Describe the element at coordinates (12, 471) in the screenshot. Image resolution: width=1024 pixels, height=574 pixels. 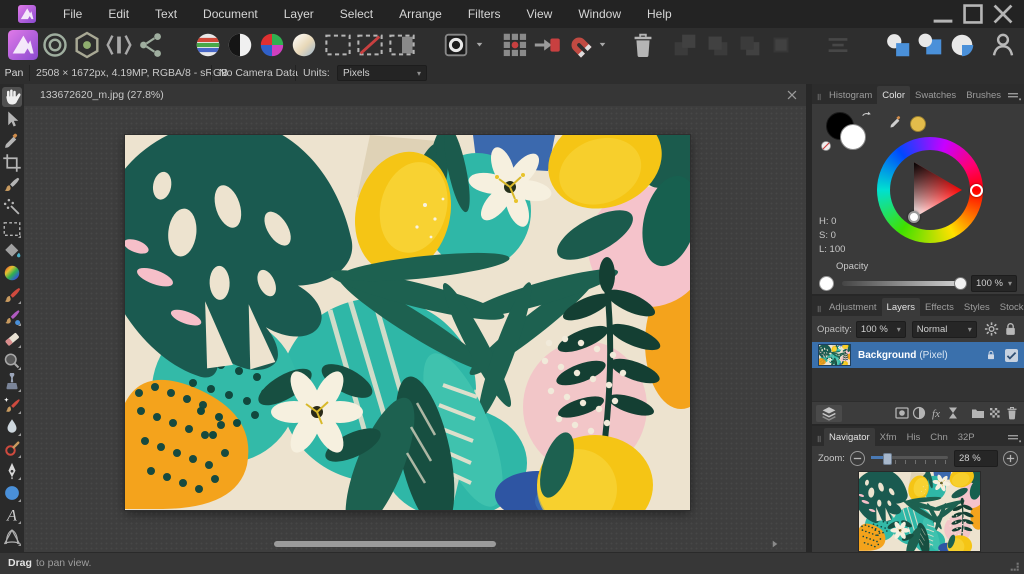
I see `pen-tool` at that location.